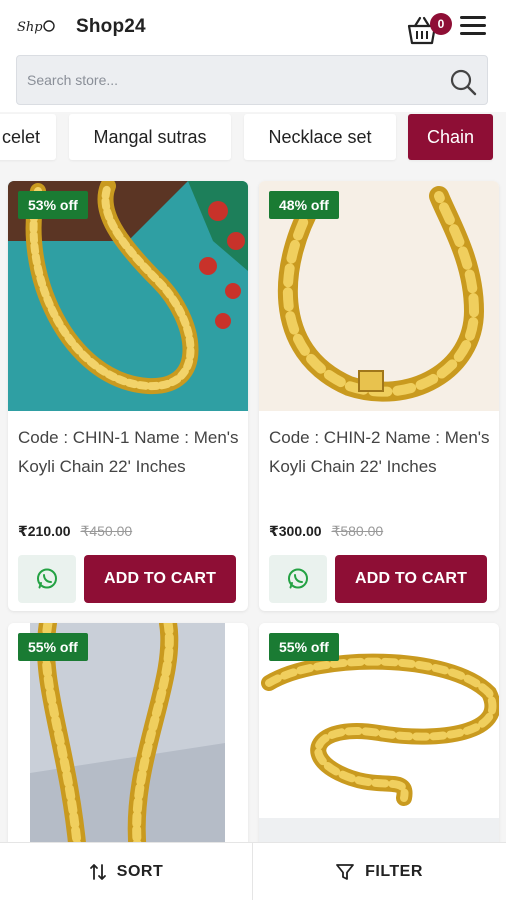 This screenshot has height=900, width=506. Describe the element at coordinates (379, 296) in the screenshot. I see `product-image: 48% off` at that location.